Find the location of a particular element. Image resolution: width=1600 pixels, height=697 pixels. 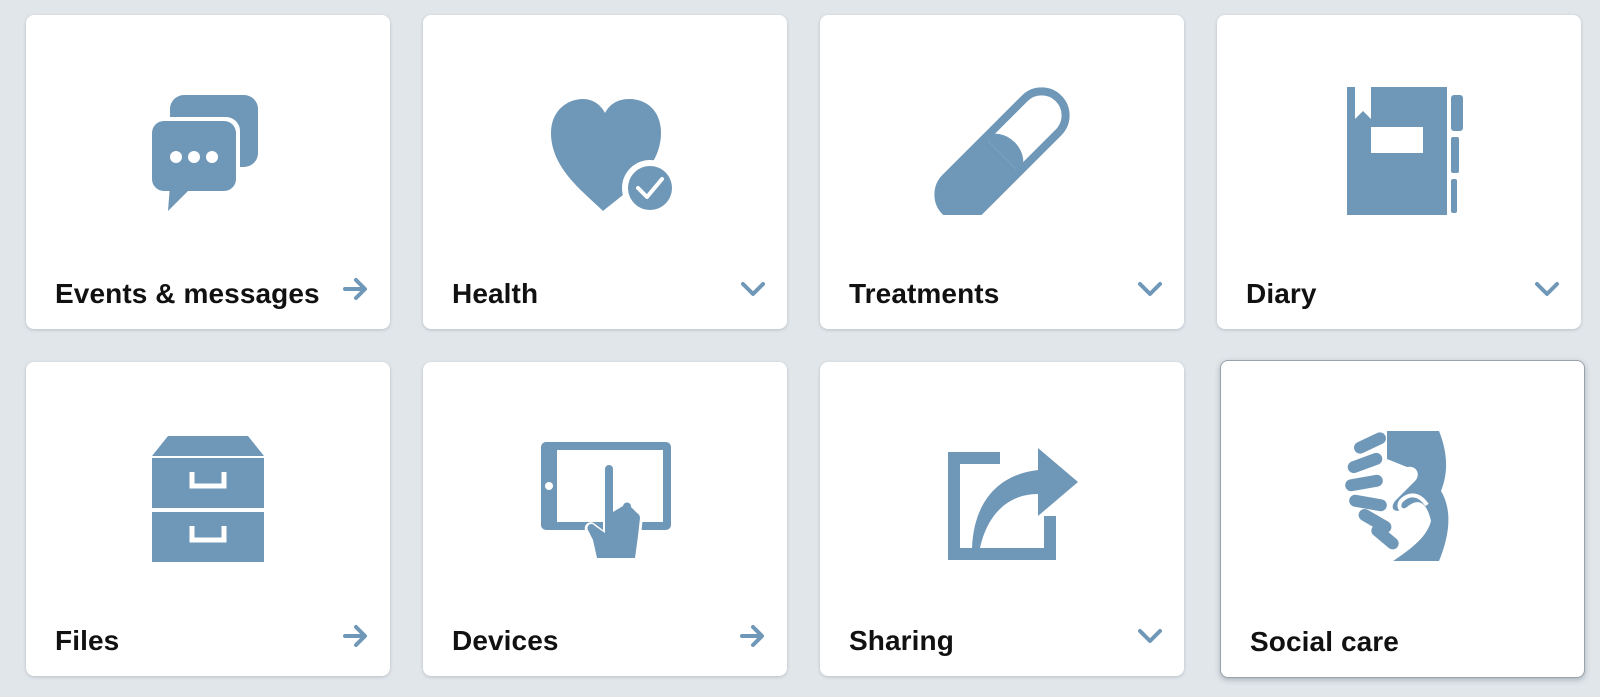

tile-devices: Devices is located at coordinates (605, 519).